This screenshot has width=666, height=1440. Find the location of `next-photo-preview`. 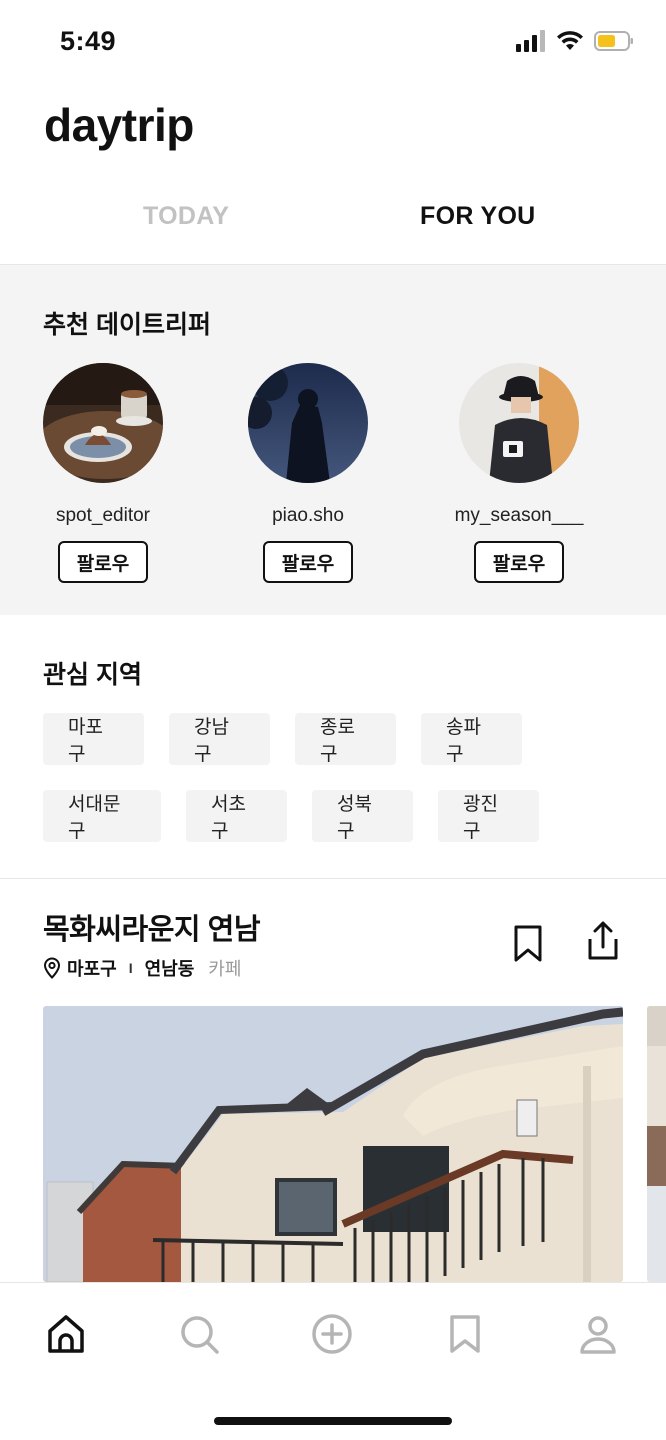

next-photo-preview is located at coordinates (656, 1144).